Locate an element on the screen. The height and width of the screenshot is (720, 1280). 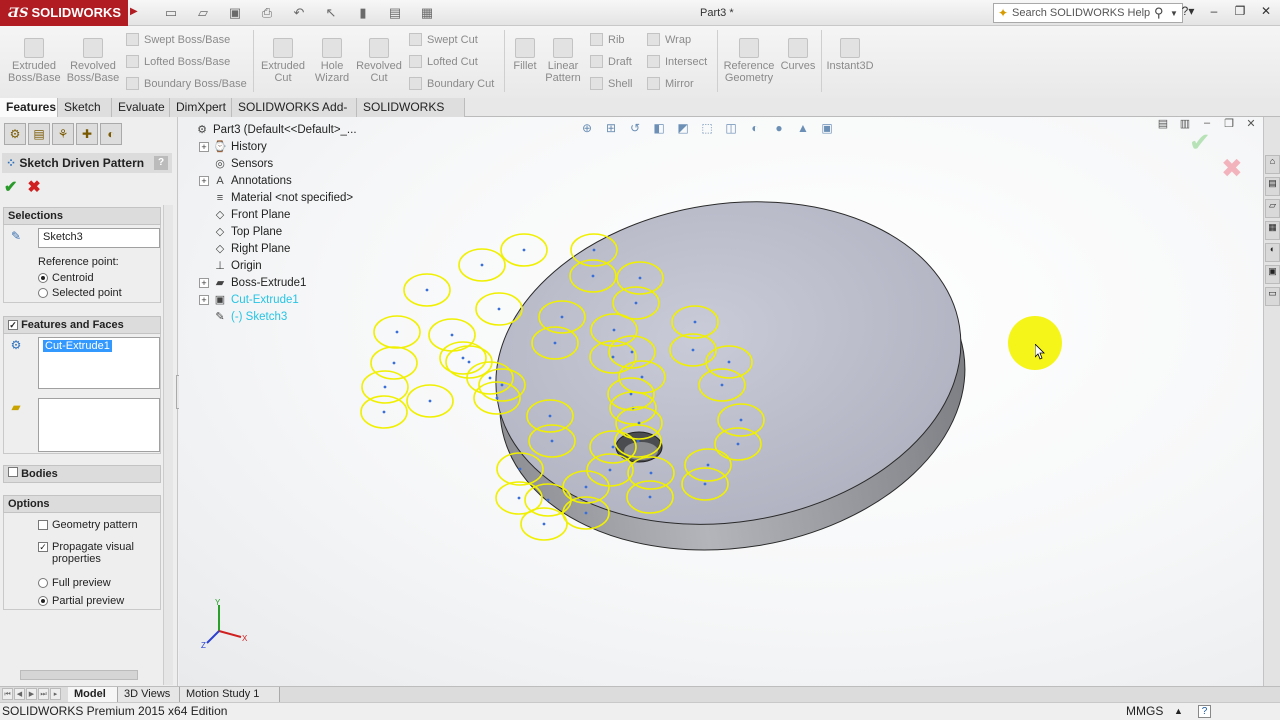
selected-point-radio-indicator is located at coordinates (43, 293).